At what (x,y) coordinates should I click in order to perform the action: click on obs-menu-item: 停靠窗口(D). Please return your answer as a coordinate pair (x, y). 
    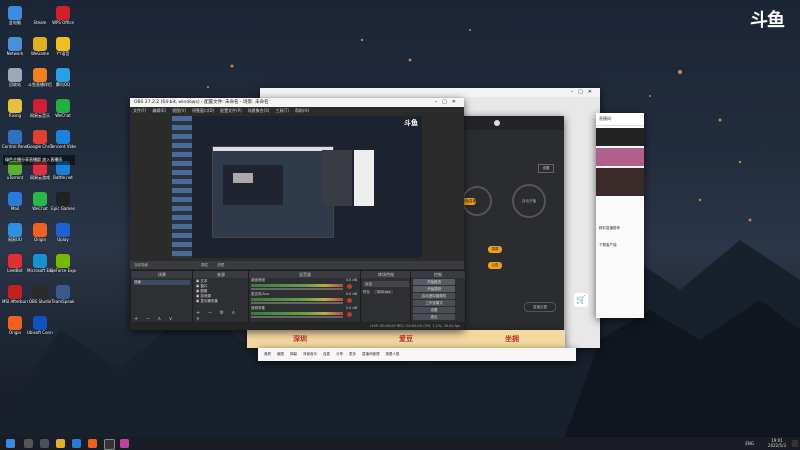
    Looking at the image, I should click on (203, 110).